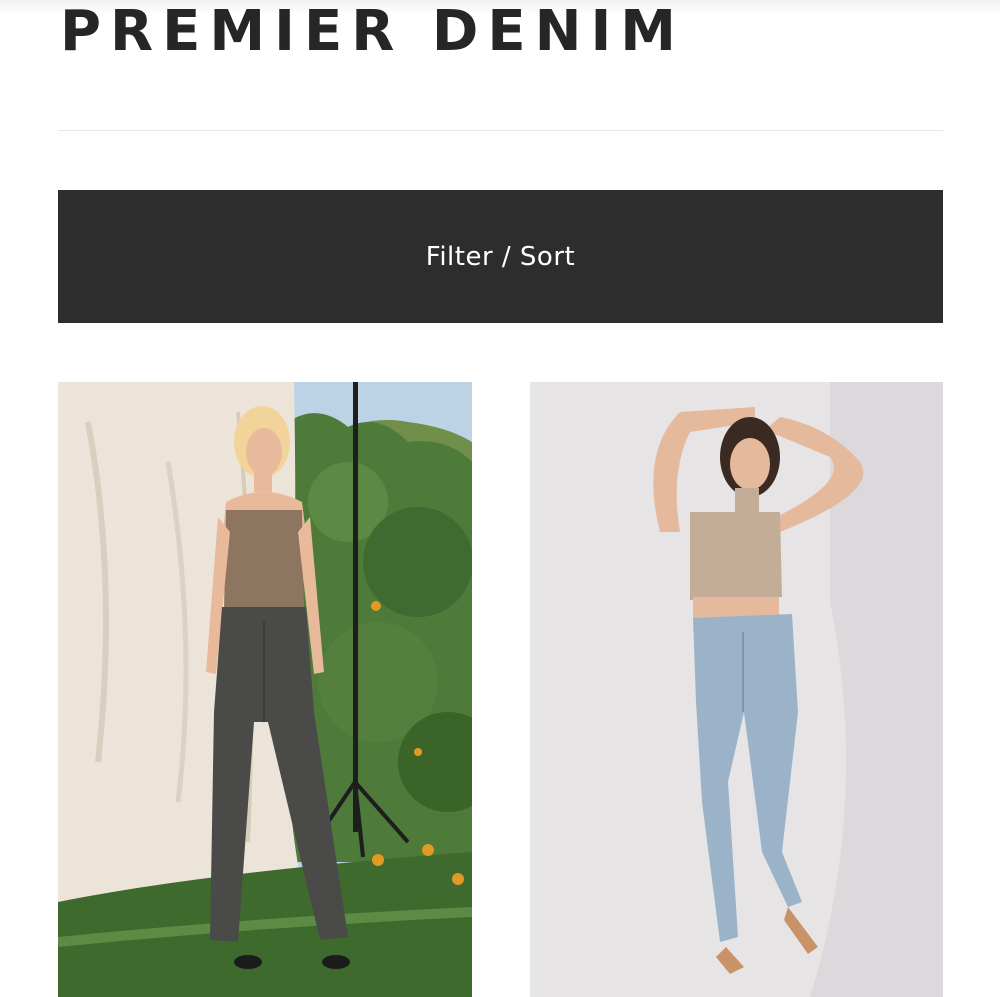  What do you see at coordinates (500, 130) in the screenshot?
I see `divider` at bounding box center [500, 130].